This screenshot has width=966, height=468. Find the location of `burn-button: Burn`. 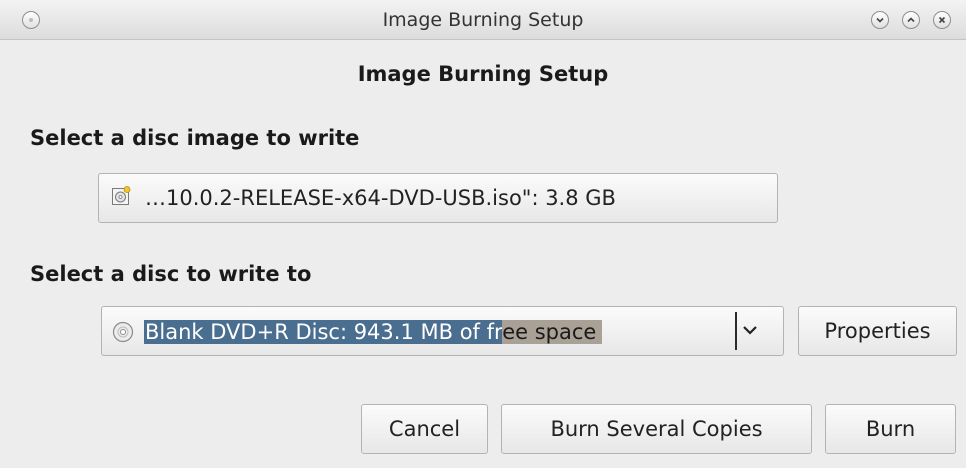

burn-button: Burn is located at coordinates (890, 429).